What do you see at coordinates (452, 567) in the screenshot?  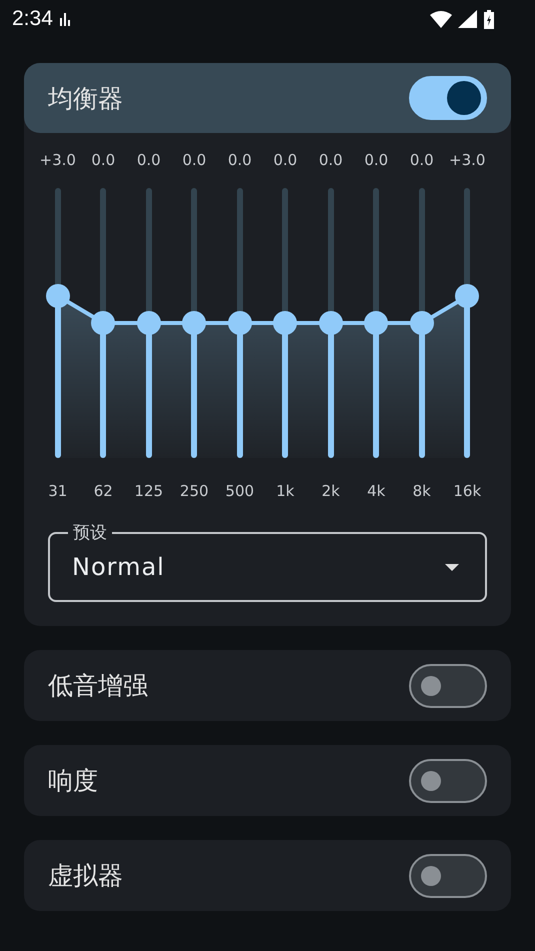 I see `caret-icon` at bounding box center [452, 567].